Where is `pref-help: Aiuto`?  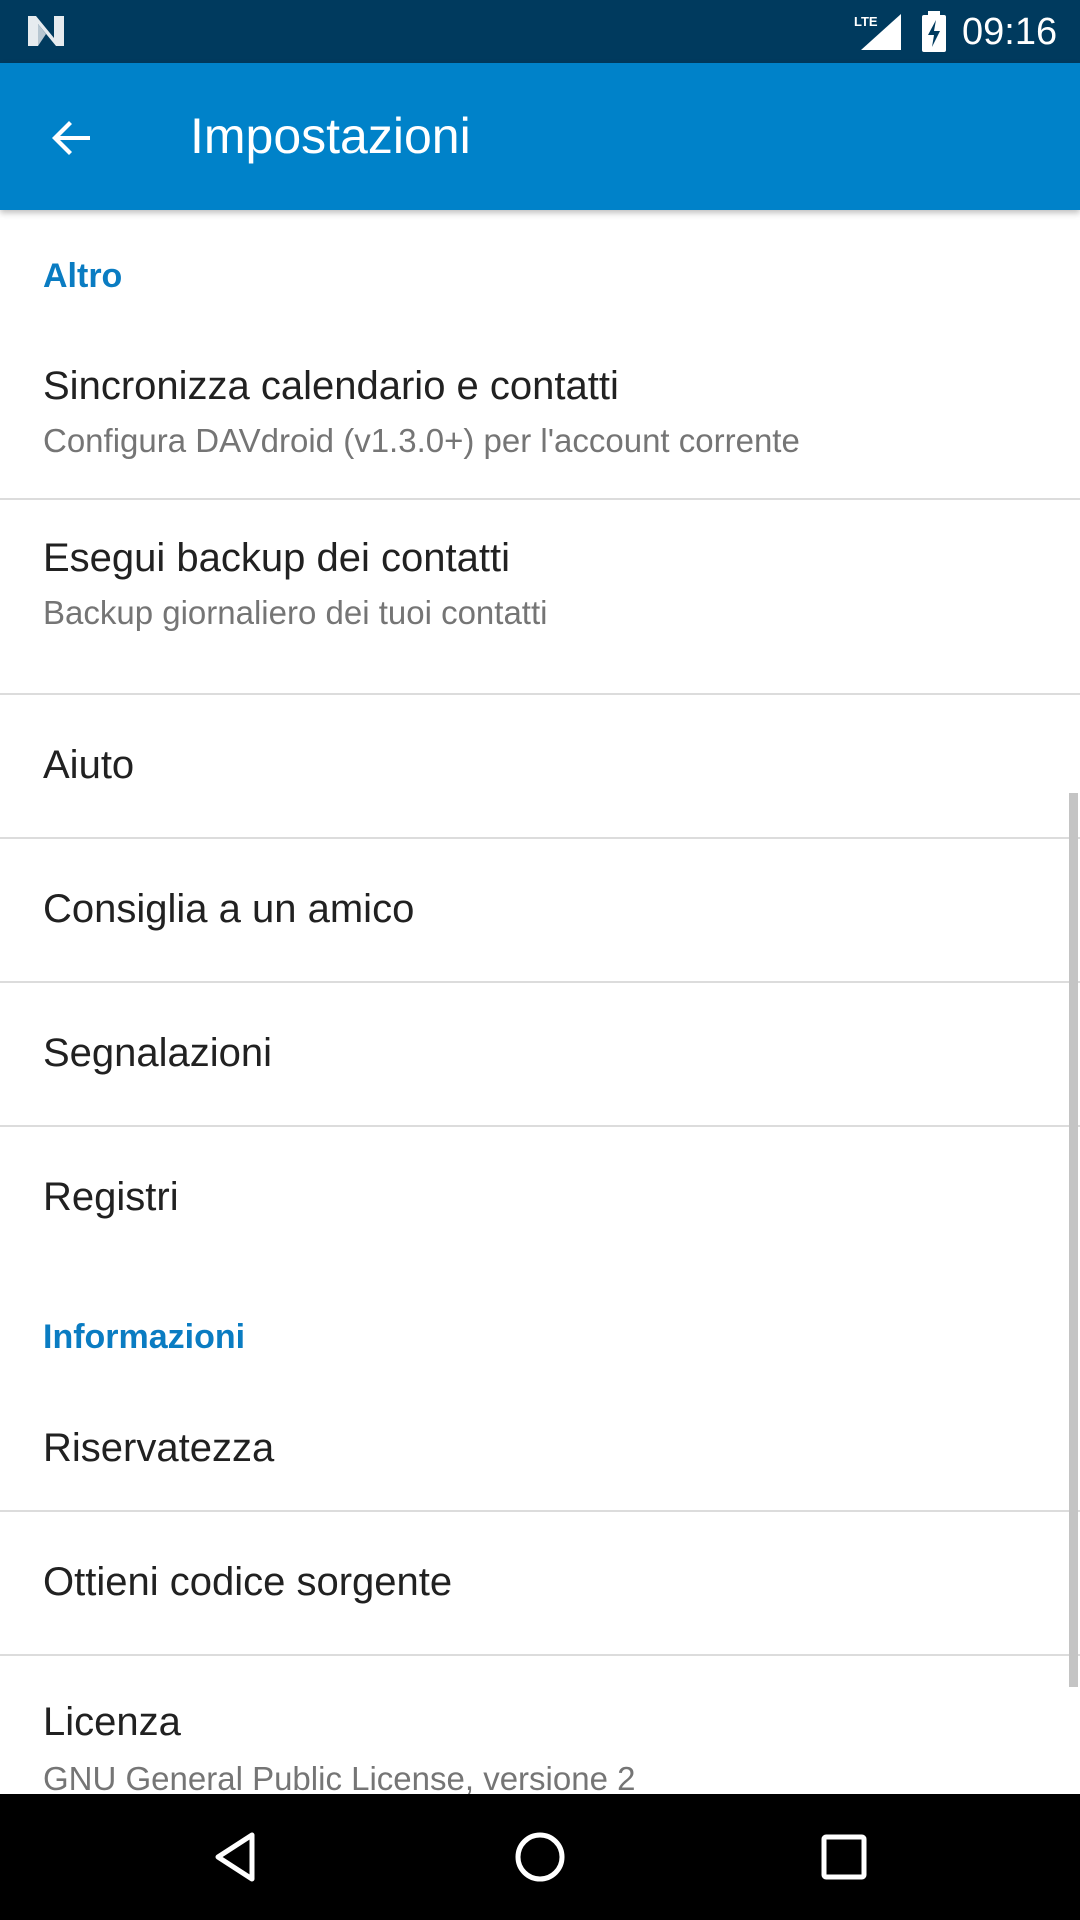 pref-help: Aiuto is located at coordinates (540, 766).